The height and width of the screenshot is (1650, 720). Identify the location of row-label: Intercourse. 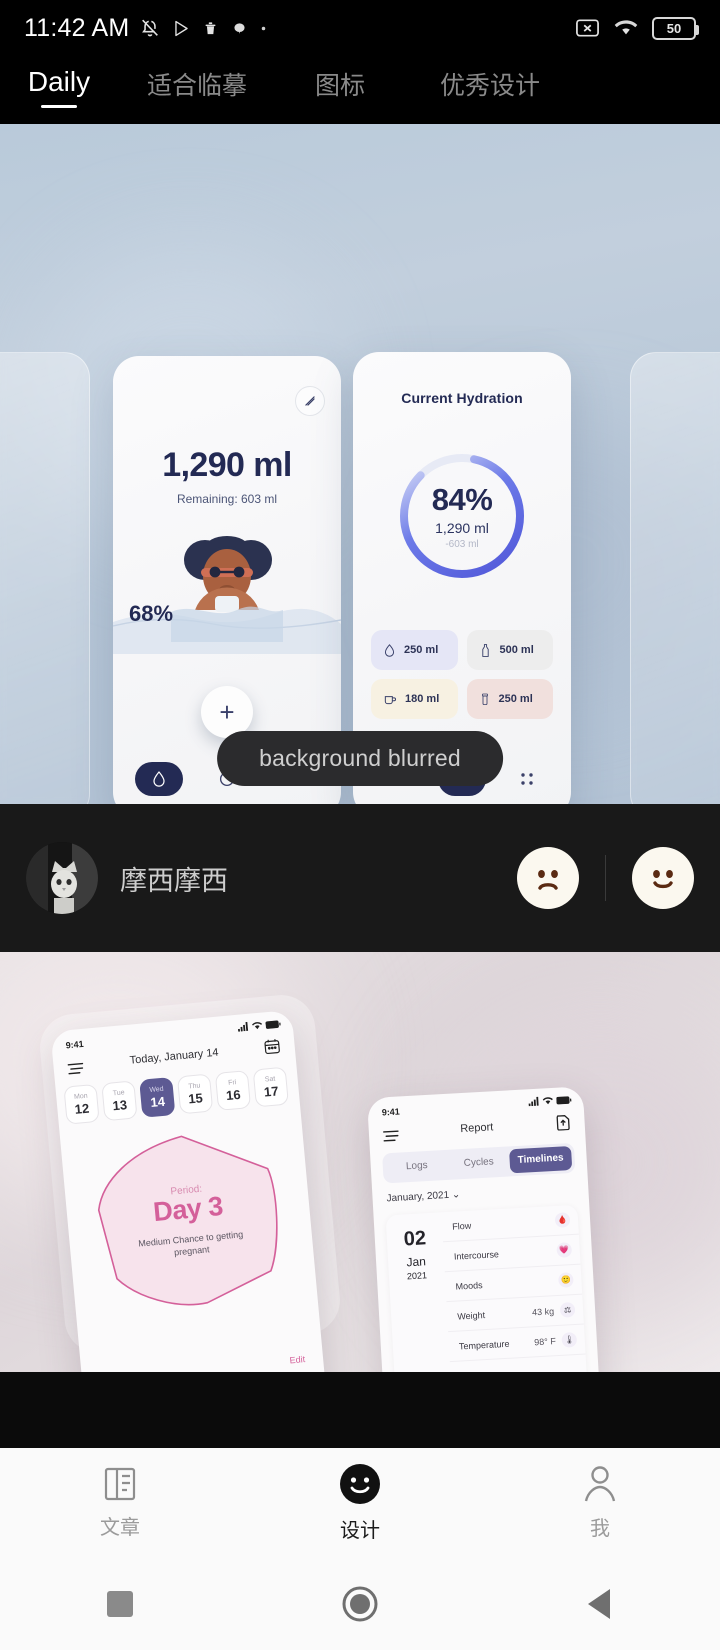
(476, 1255).